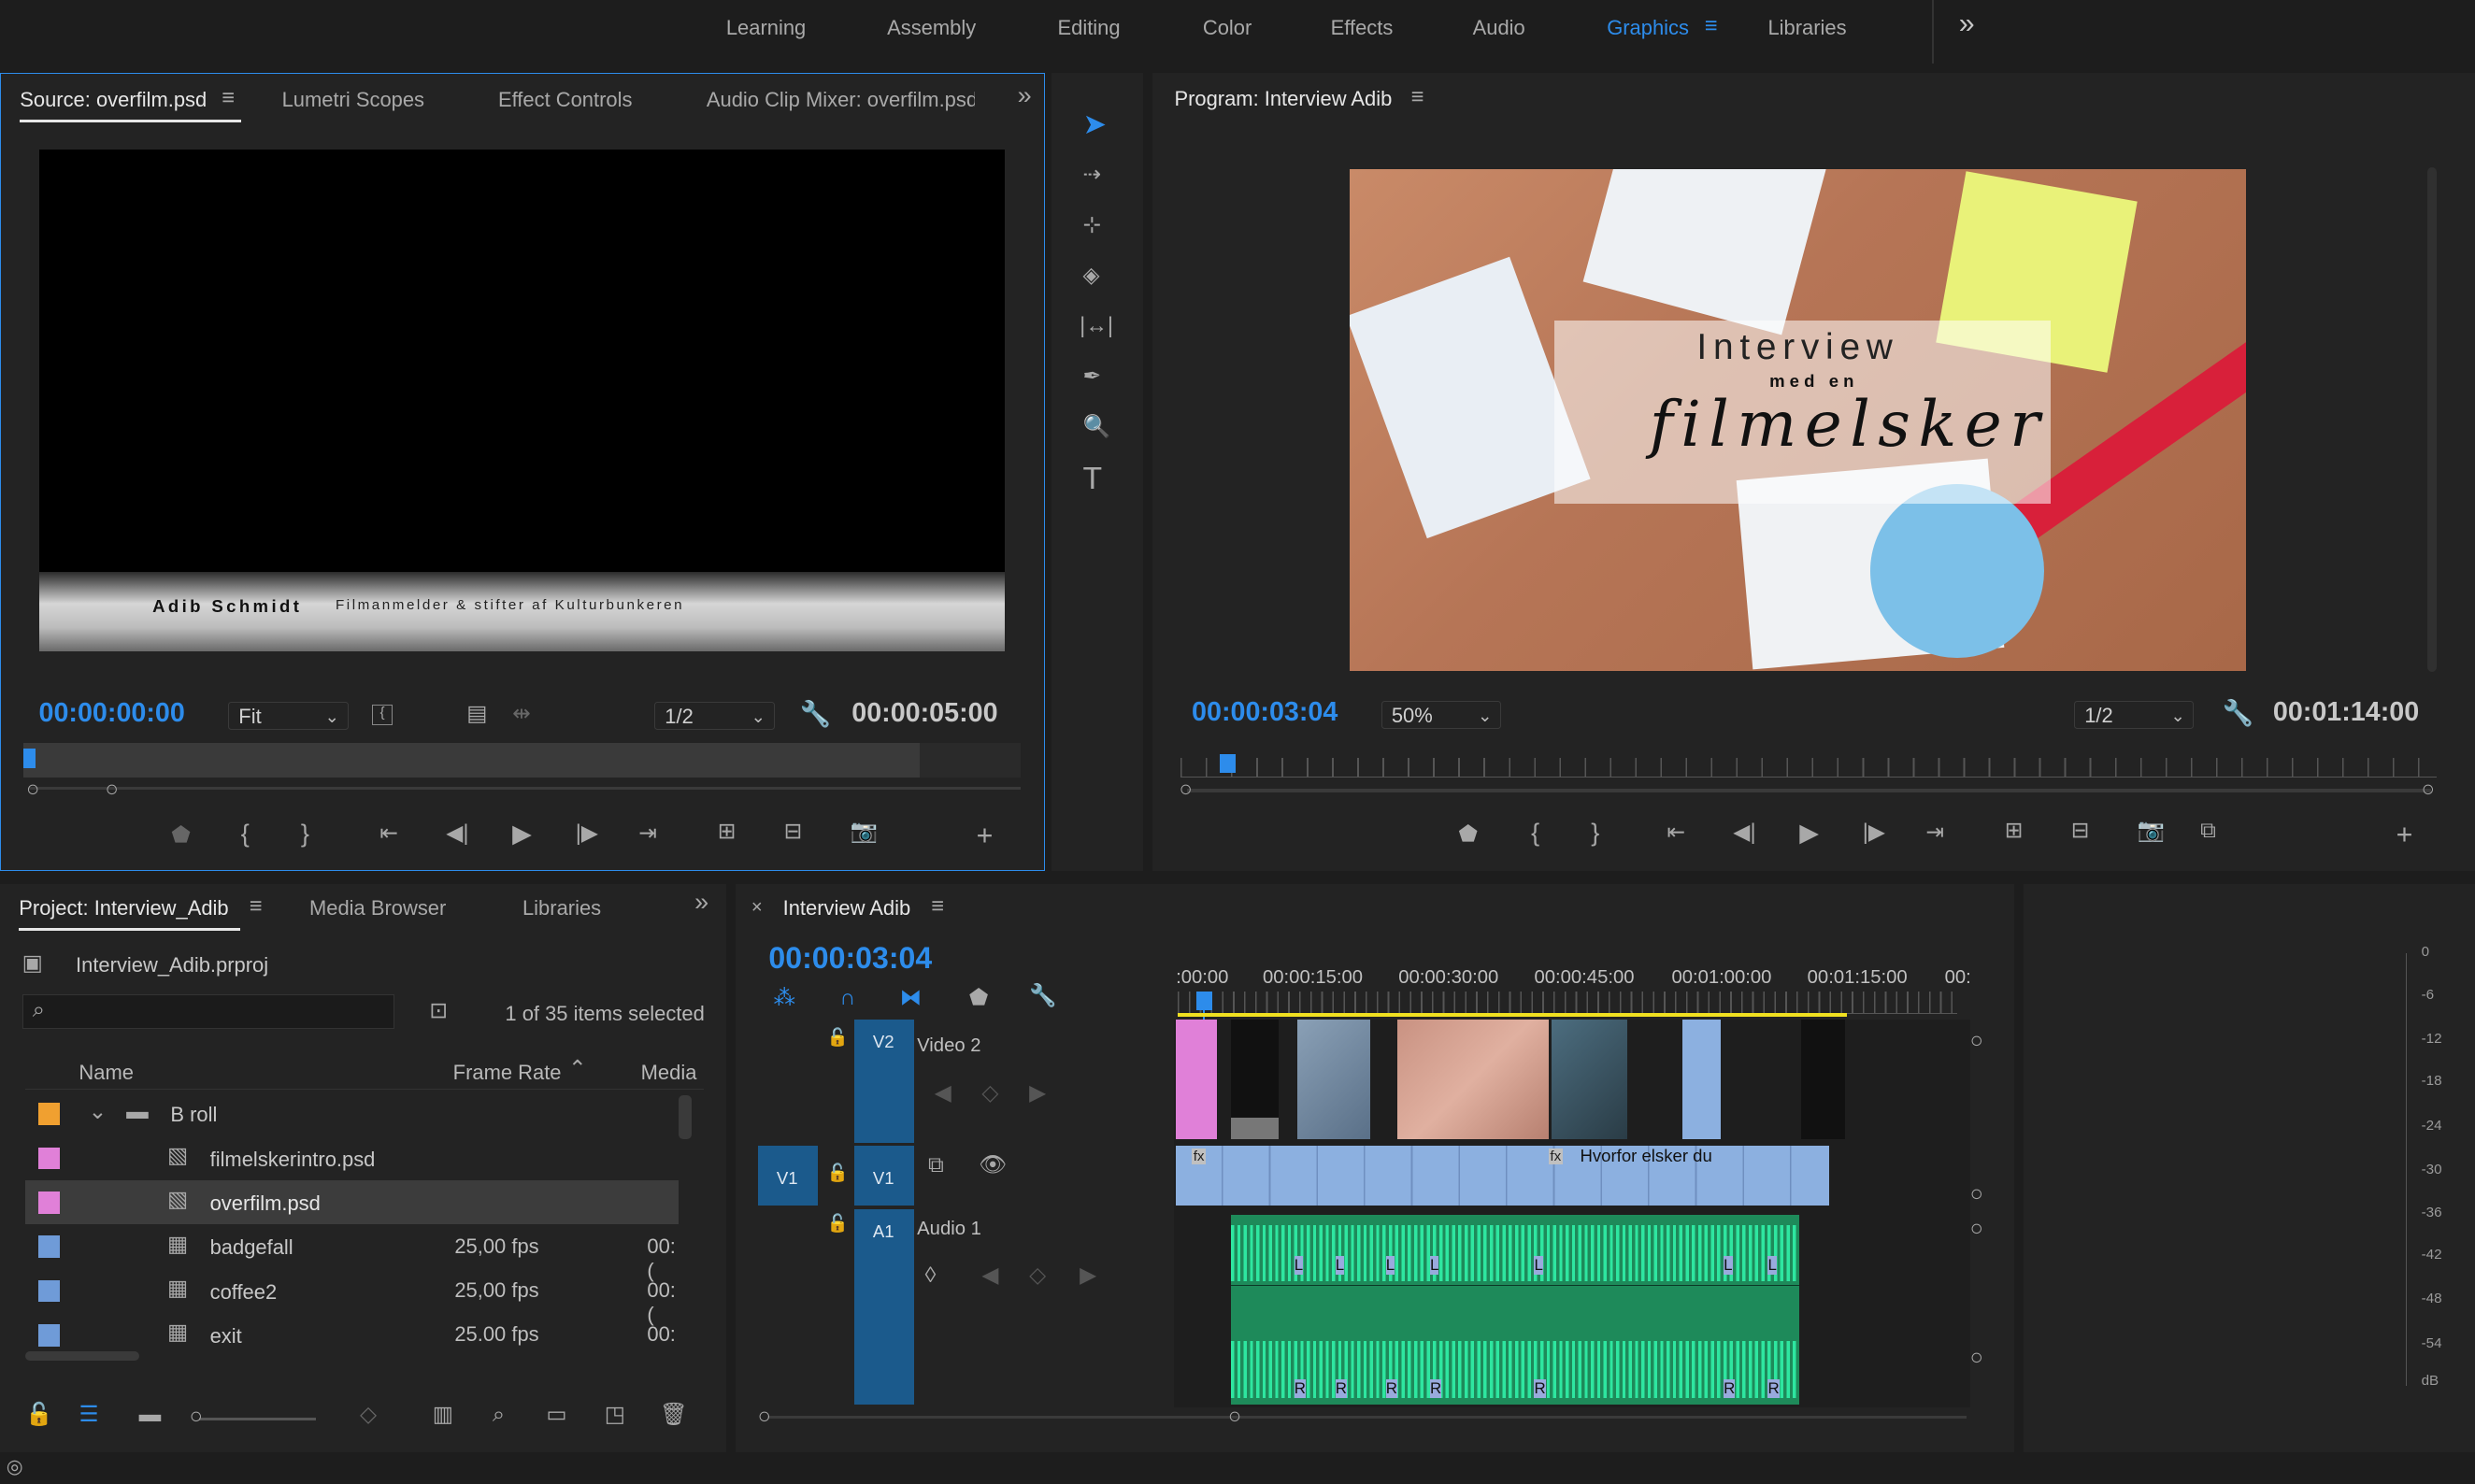 The height and width of the screenshot is (1484, 2475). I want to click on project-search-field: ⌕, so click(208, 1011).